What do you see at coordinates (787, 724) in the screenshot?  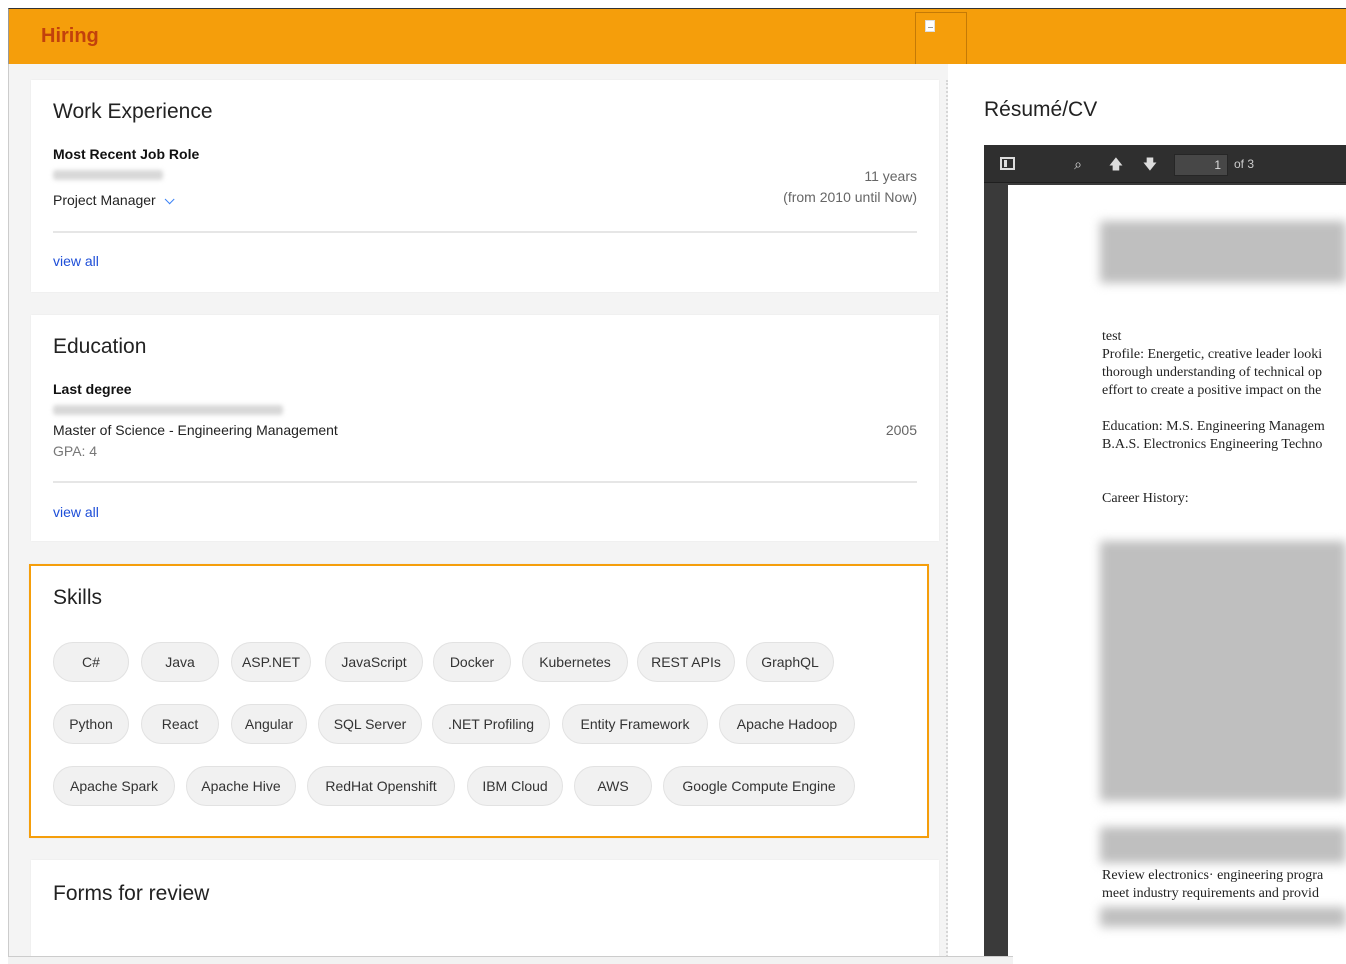 I see `skill-chip: Apache Hadoop` at bounding box center [787, 724].